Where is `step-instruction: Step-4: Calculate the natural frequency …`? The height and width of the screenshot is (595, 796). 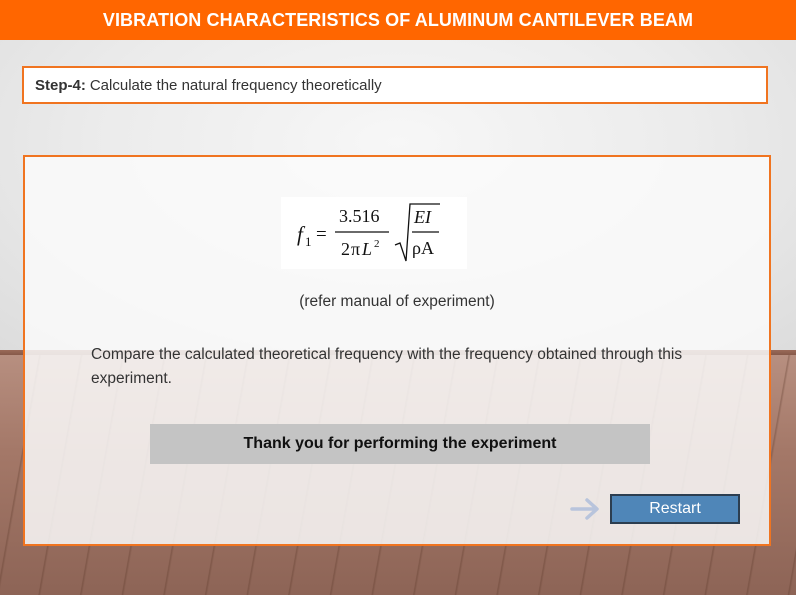
step-instruction: Step-4: Calculate the natural frequency … is located at coordinates (395, 85).